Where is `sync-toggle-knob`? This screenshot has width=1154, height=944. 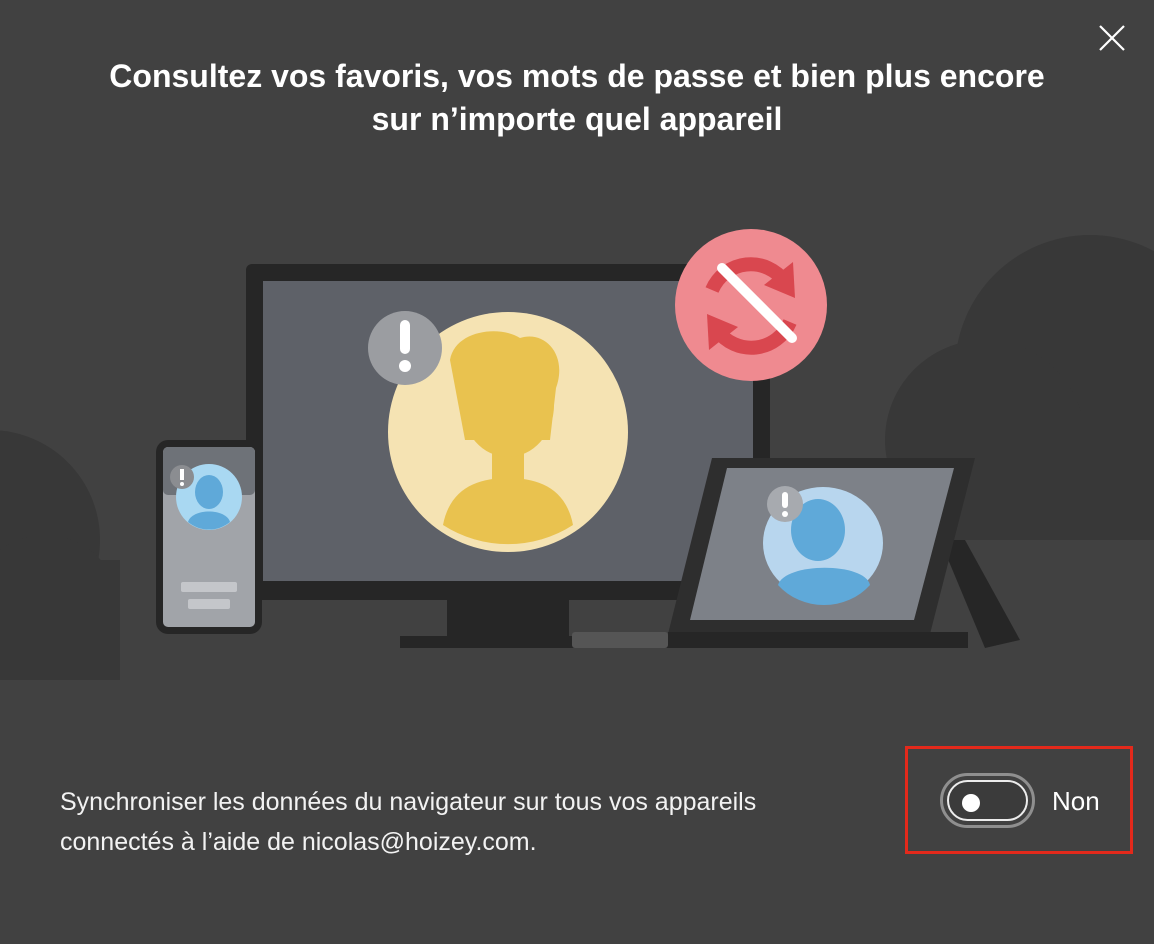
sync-toggle-knob is located at coordinates (971, 803).